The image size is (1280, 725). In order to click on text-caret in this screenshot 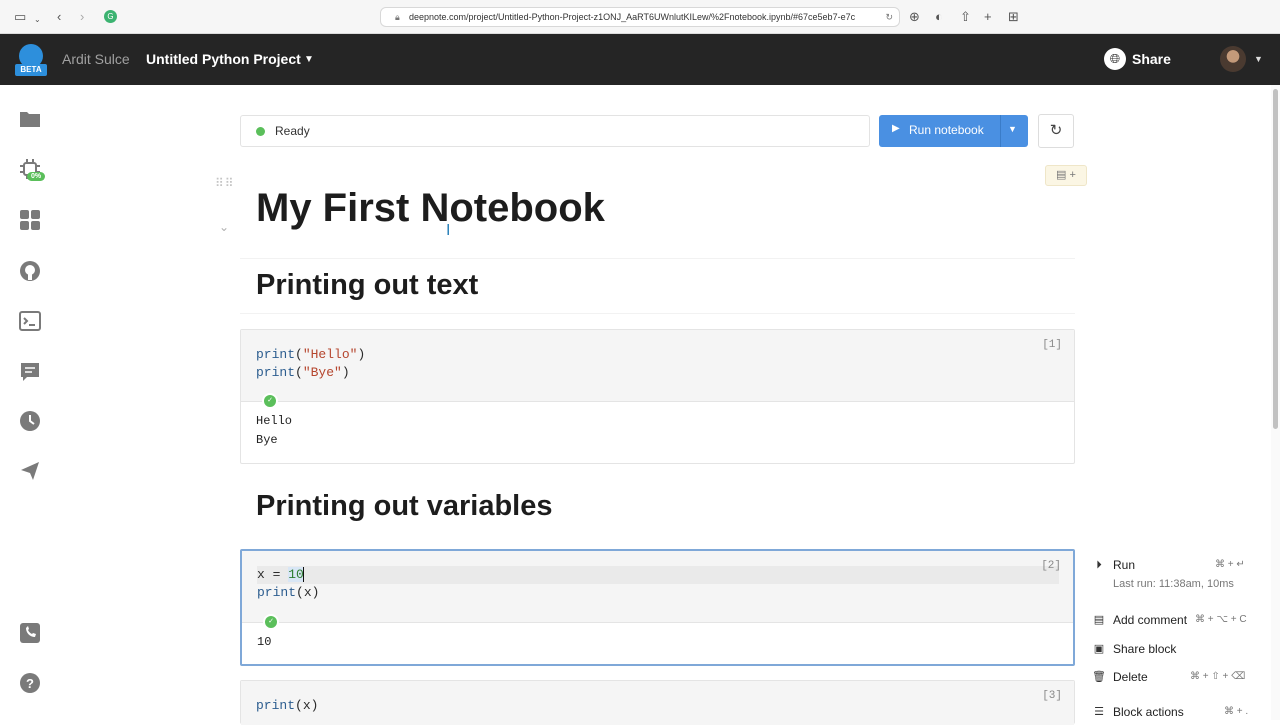, I will do `click(303, 574)`.